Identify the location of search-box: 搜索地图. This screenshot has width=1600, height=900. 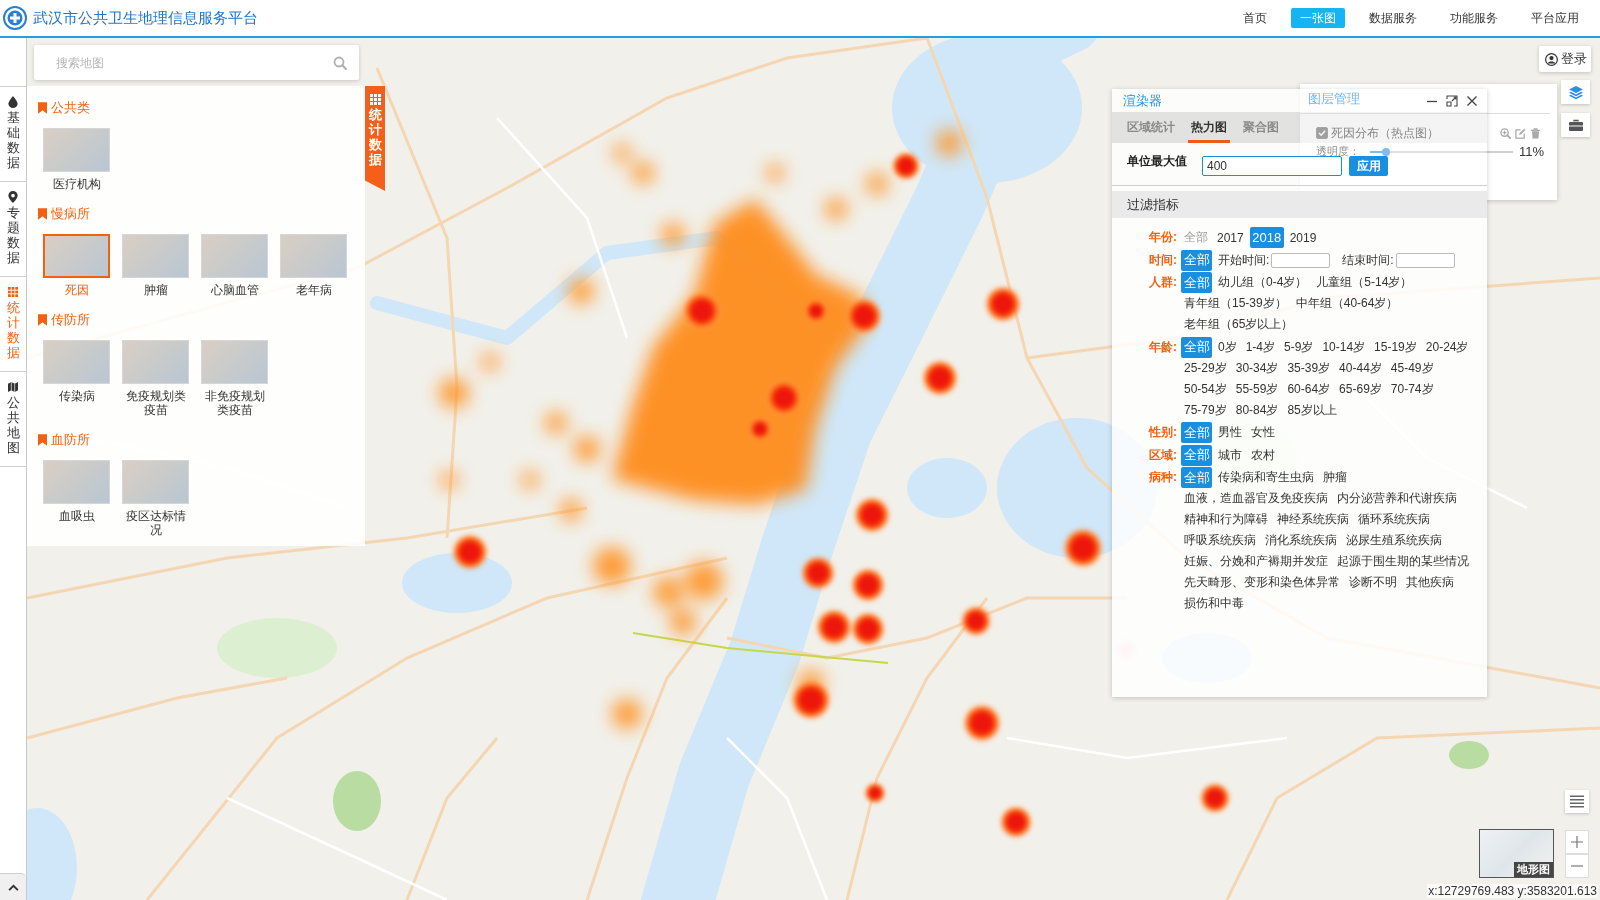
(196, 62).